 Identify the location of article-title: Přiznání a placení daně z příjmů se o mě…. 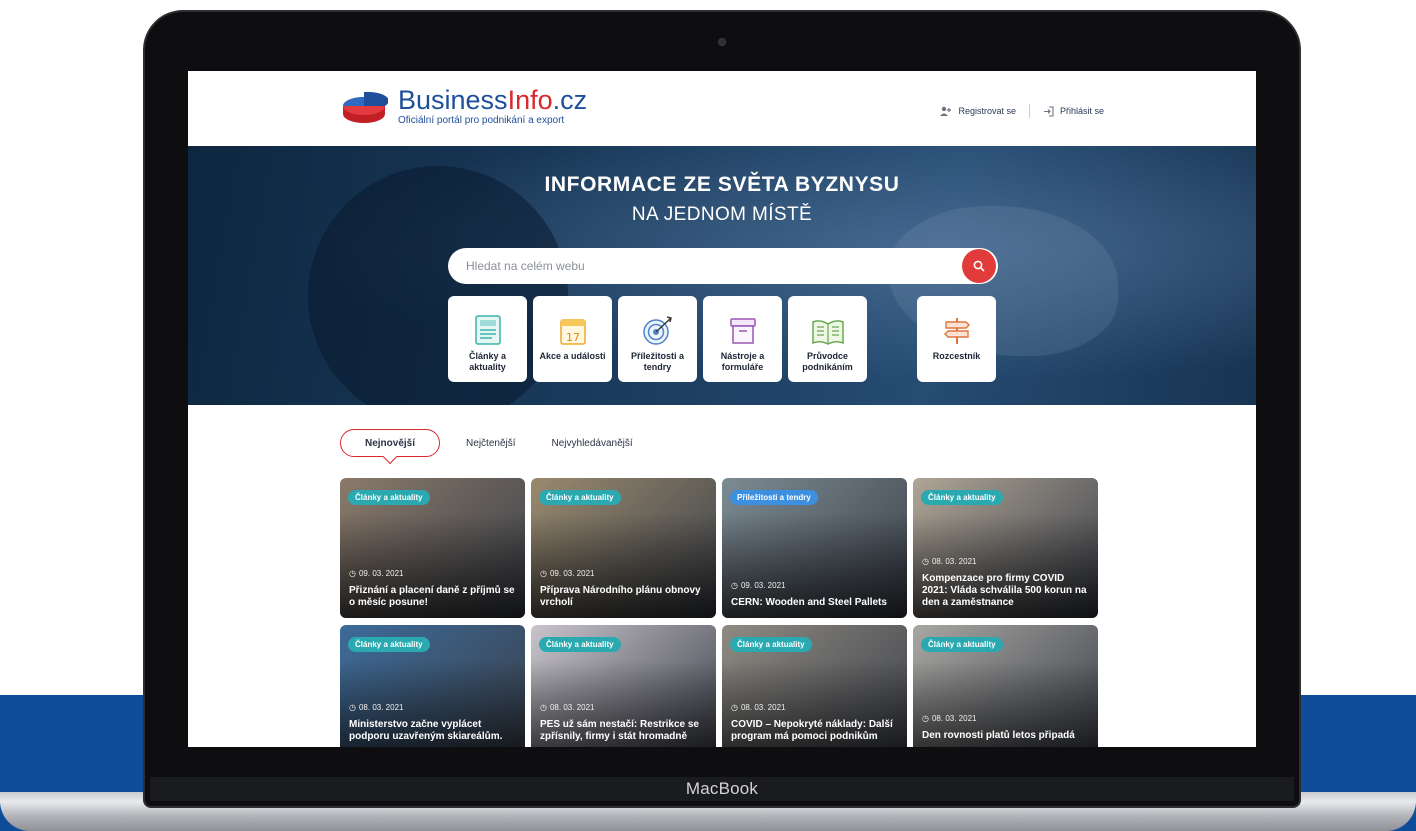
(432, 596).